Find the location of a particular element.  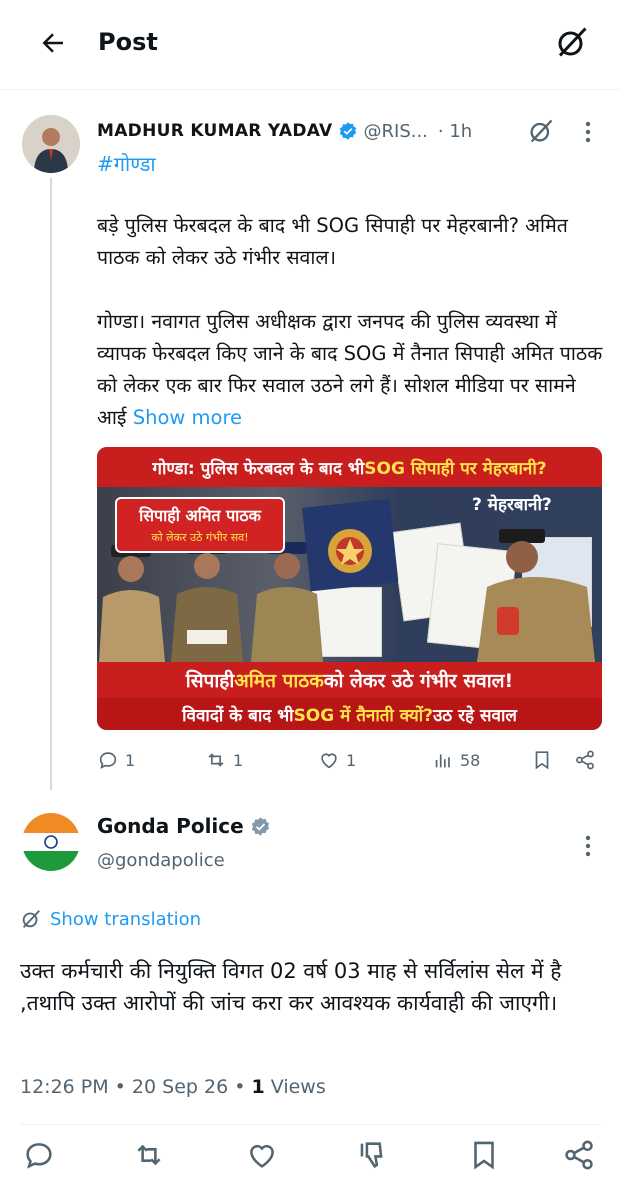

arrow-left-icon is located at coordinates (52, 43).